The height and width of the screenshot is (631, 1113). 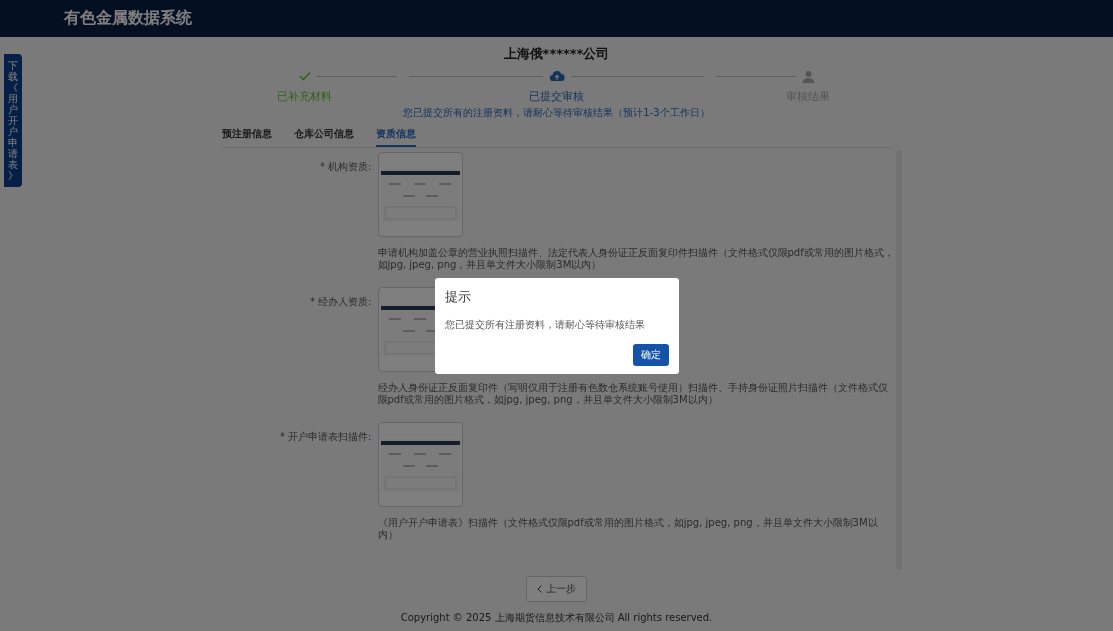 What do you see at coordinates (556, 618) in the screenshot?
I see `copyright-text: Copyright © 2025 上海期货信息技术有限公司 All rights reserved.` at bounding box center [556, 618].